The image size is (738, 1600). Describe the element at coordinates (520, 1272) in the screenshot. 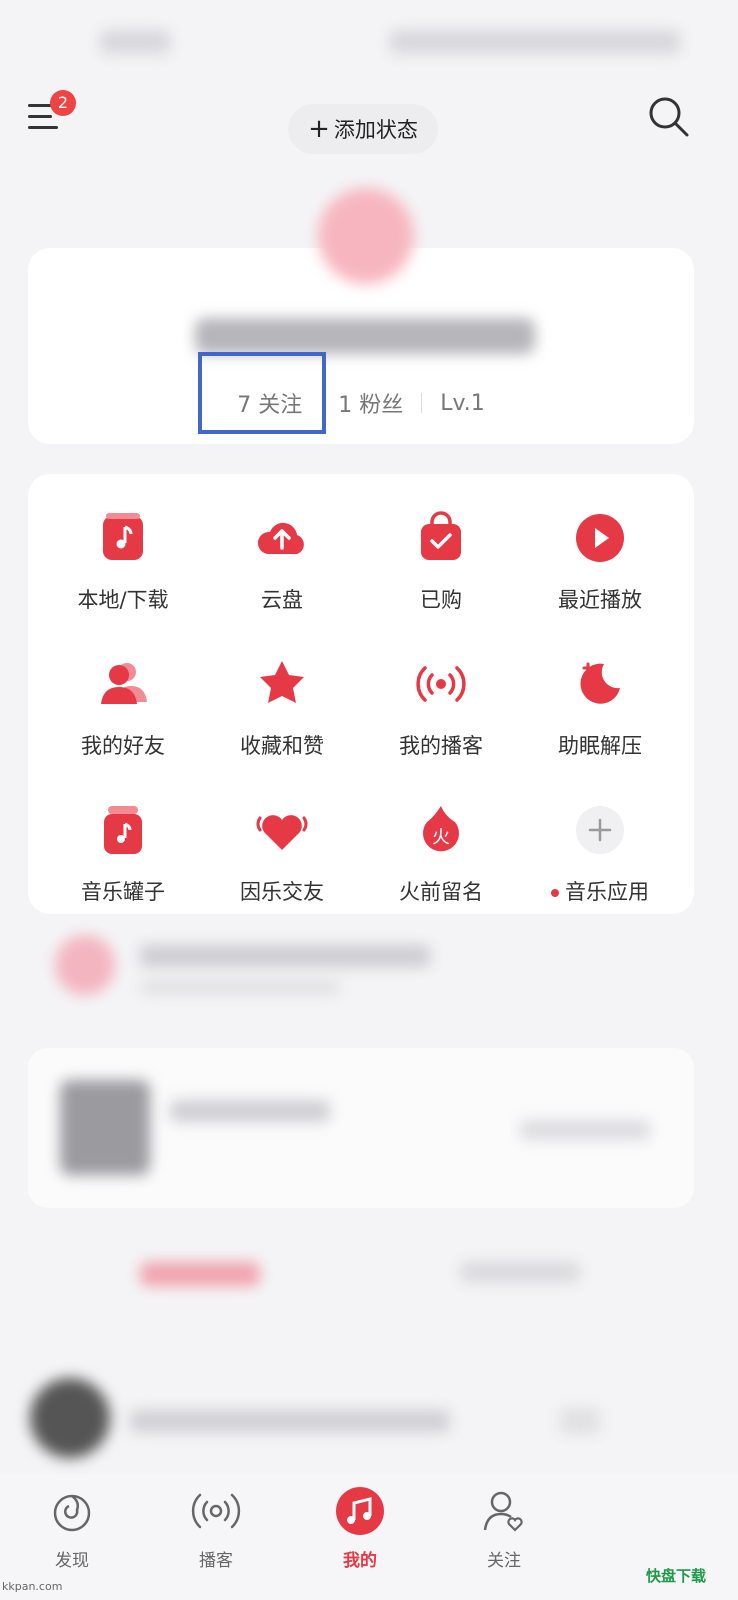

I see `tab-collected` at that location.